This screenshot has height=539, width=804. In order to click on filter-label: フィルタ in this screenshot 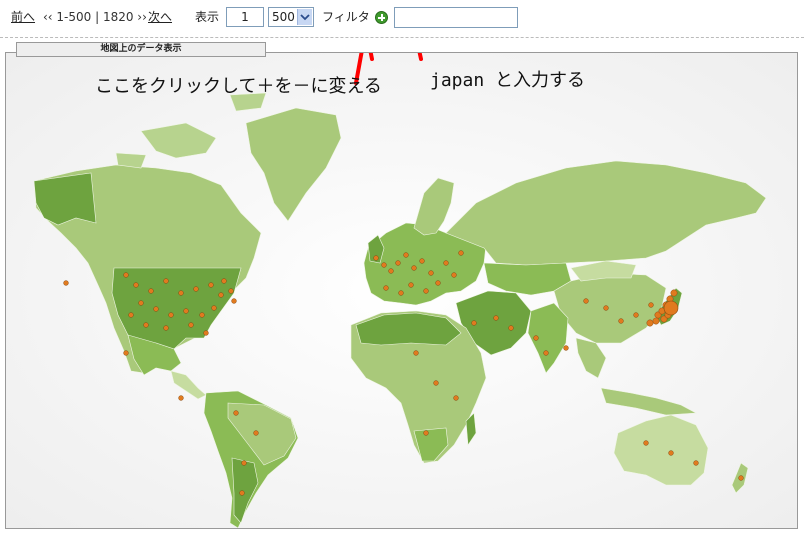, I will do `click(346, 17)`.